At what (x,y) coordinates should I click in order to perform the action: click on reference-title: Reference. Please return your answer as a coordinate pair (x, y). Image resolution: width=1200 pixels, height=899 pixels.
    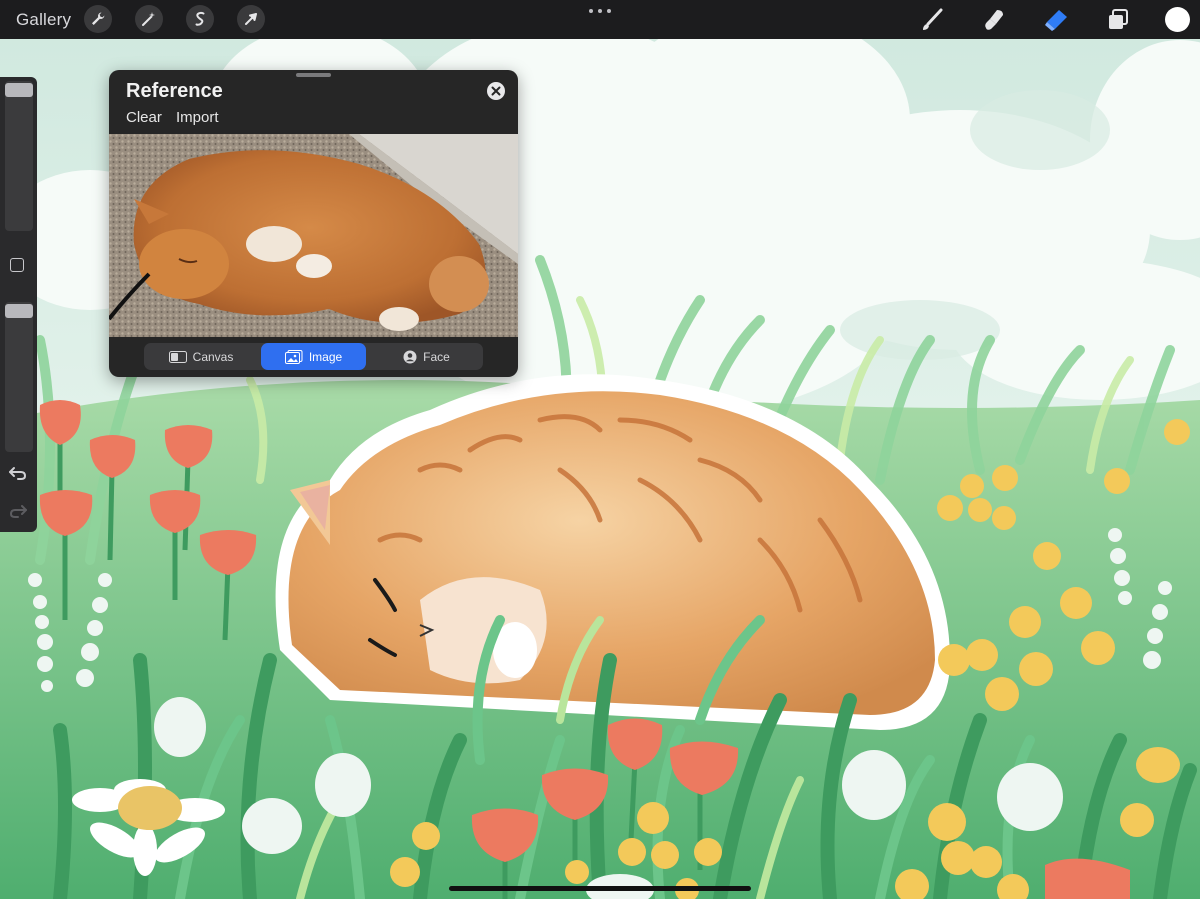
    Looking at the image, I should click on (174, 91).